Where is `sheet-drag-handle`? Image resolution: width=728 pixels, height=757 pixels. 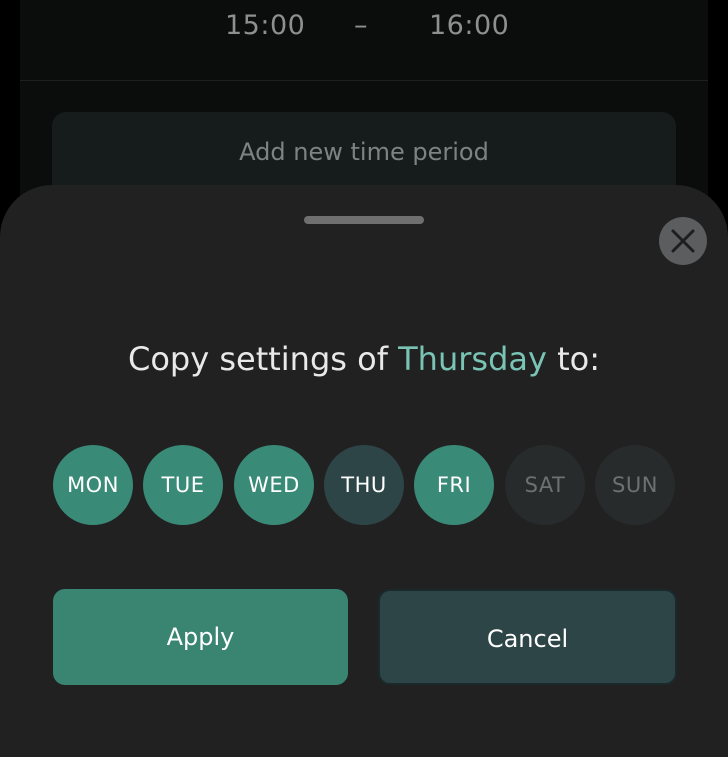 sheet-drag-handle is located at coordinates (364, 220).